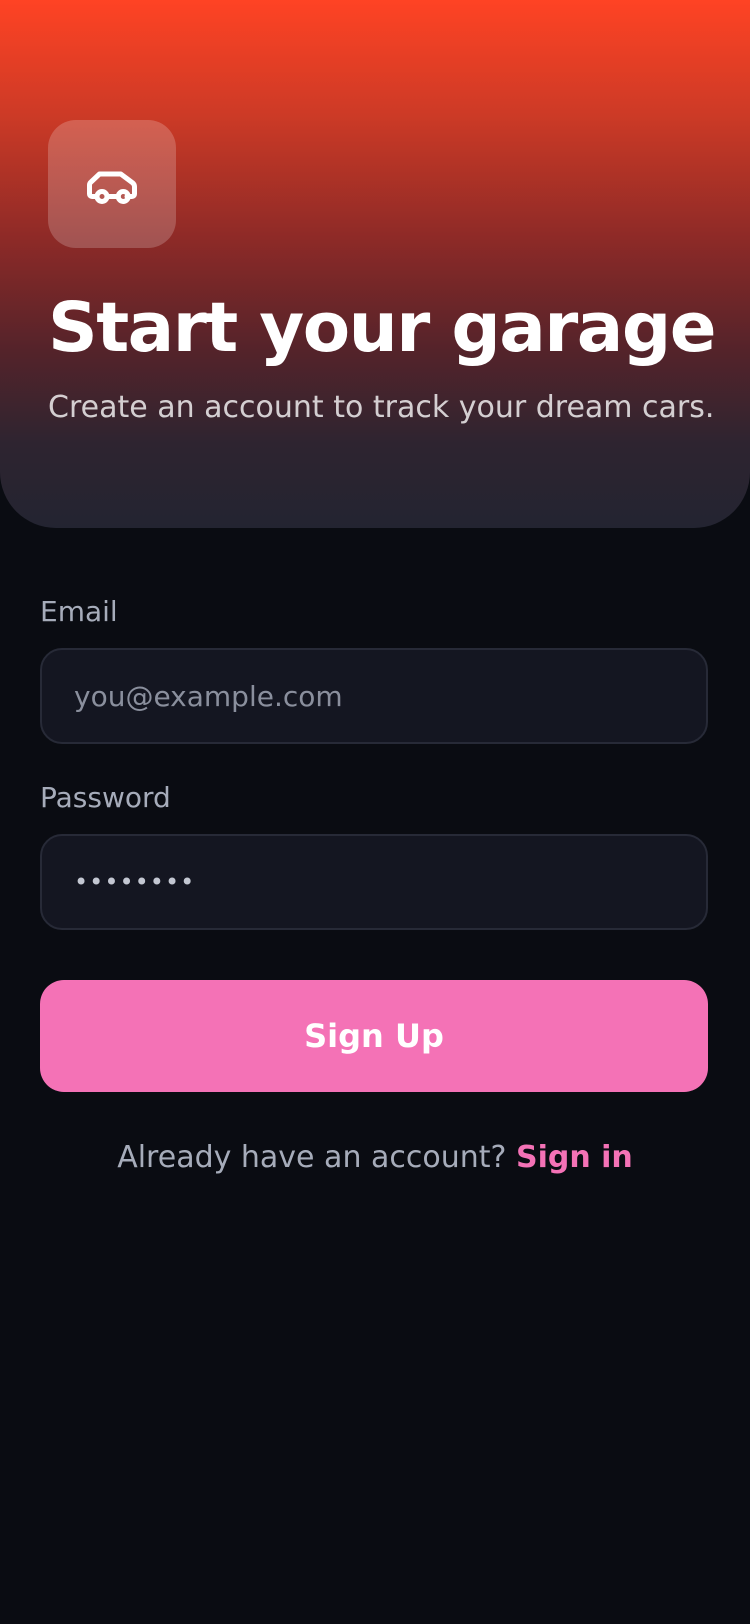 The width and height of the screenshot is (750, 1624). What do you see at coordinates (112, 187) in the screenshot?
I see `car-icon` at bounding box center [112, 187].